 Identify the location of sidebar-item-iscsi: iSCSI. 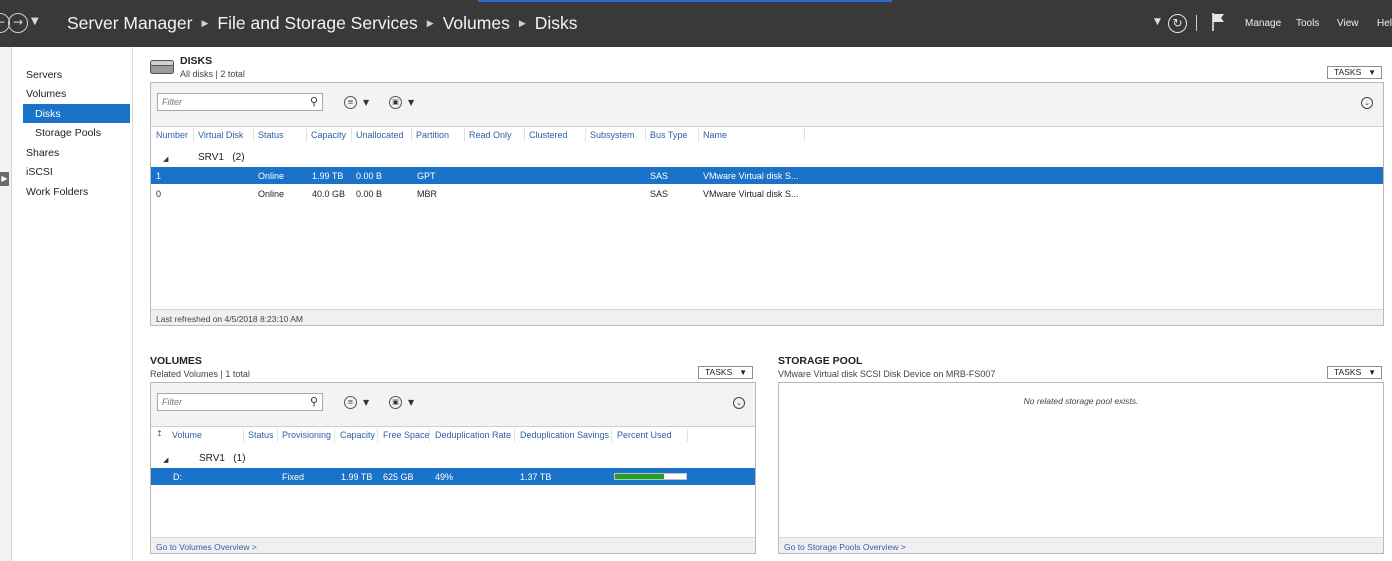
(39, 172).